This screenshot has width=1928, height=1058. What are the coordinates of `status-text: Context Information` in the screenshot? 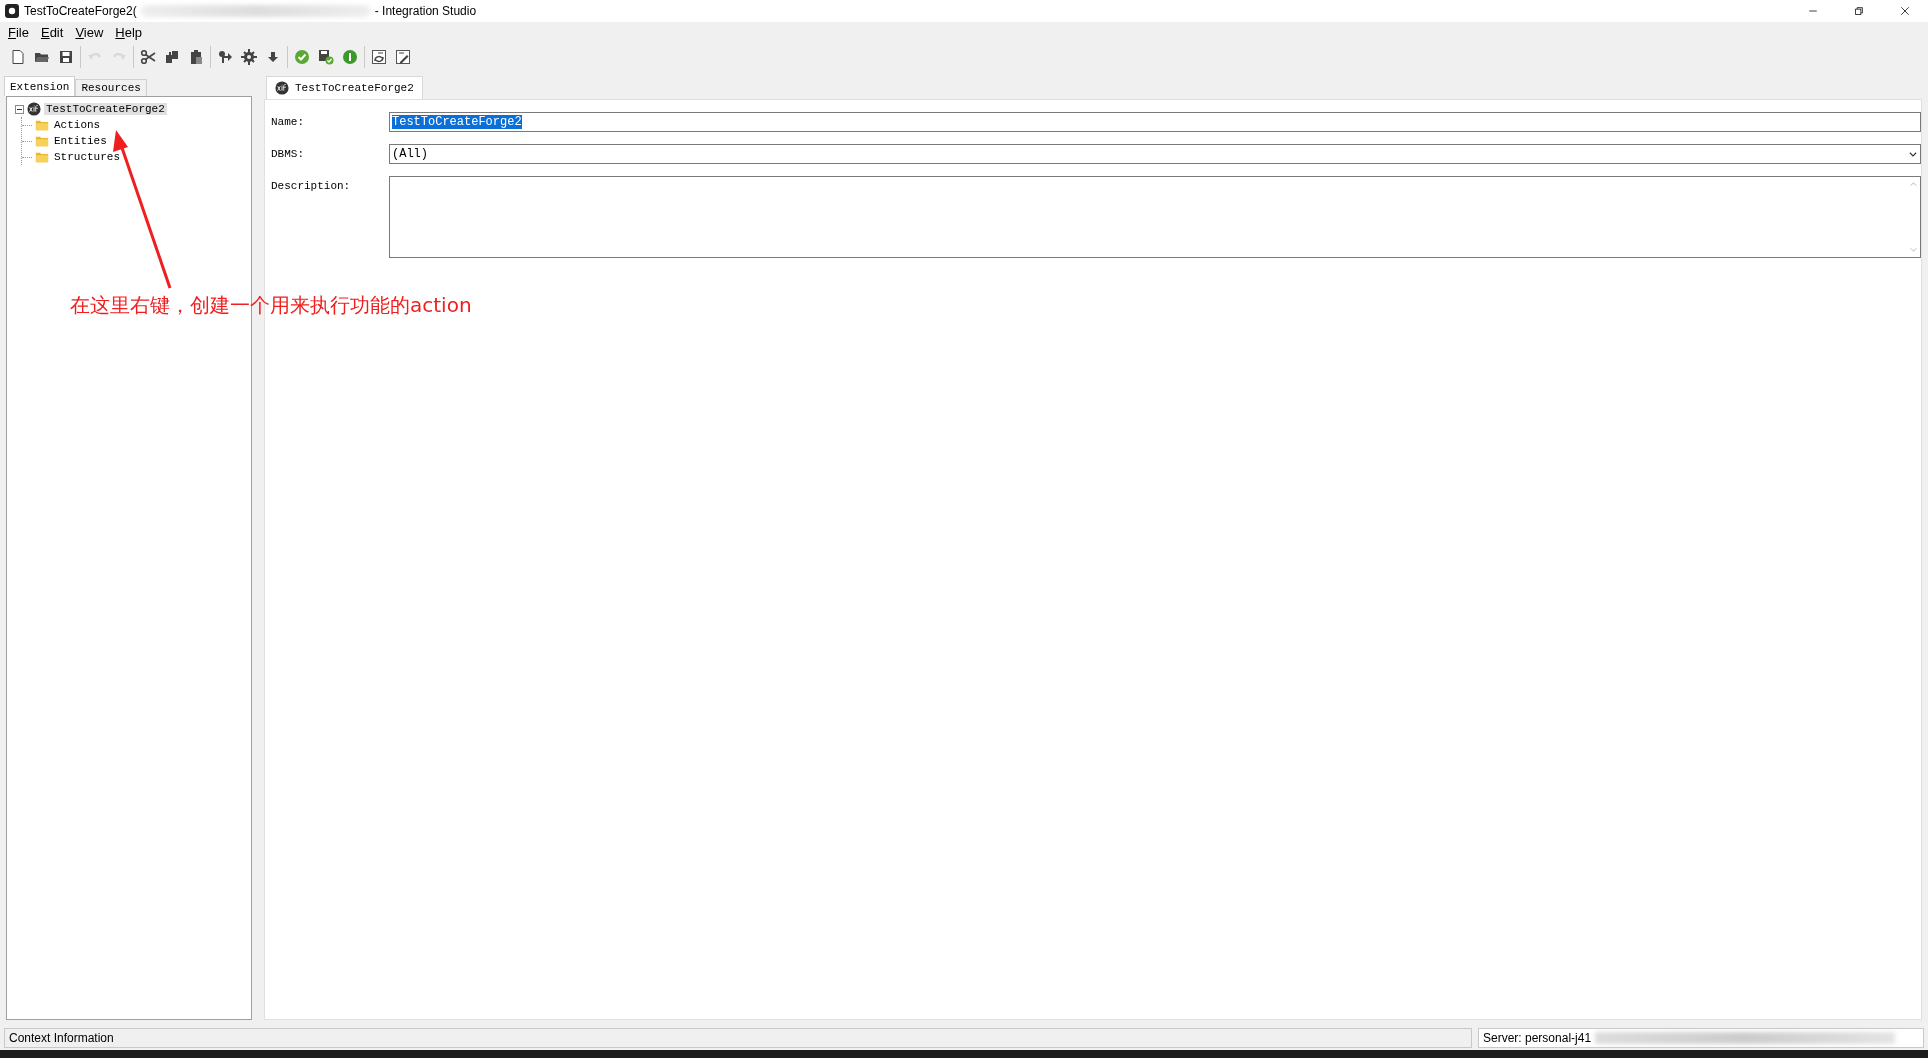 It's located at (61, 1038).